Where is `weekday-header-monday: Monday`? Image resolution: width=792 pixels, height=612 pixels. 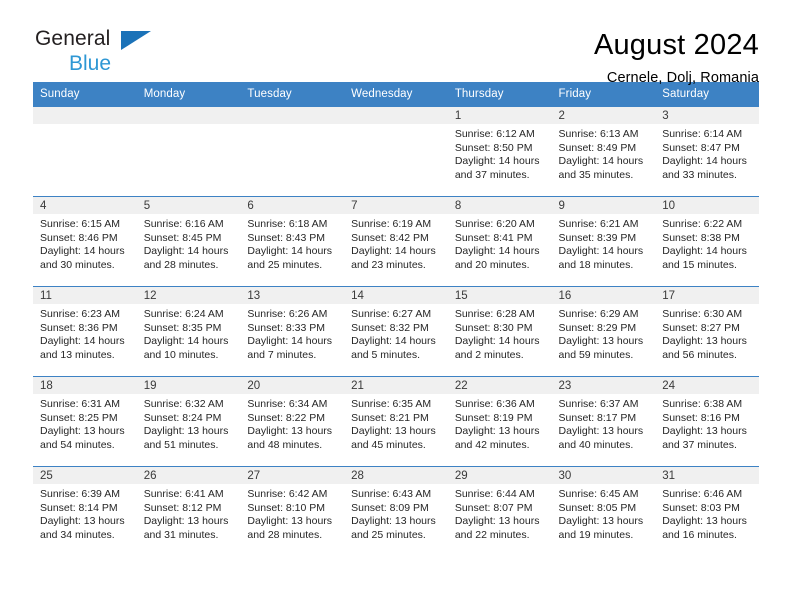 weekday-header-monday: Monday is located at coordinates (188, 94).